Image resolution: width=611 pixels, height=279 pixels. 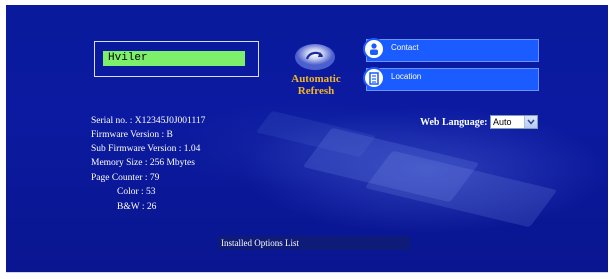 I want to click on web-language-value: Auto, so click(x=502, y=122).